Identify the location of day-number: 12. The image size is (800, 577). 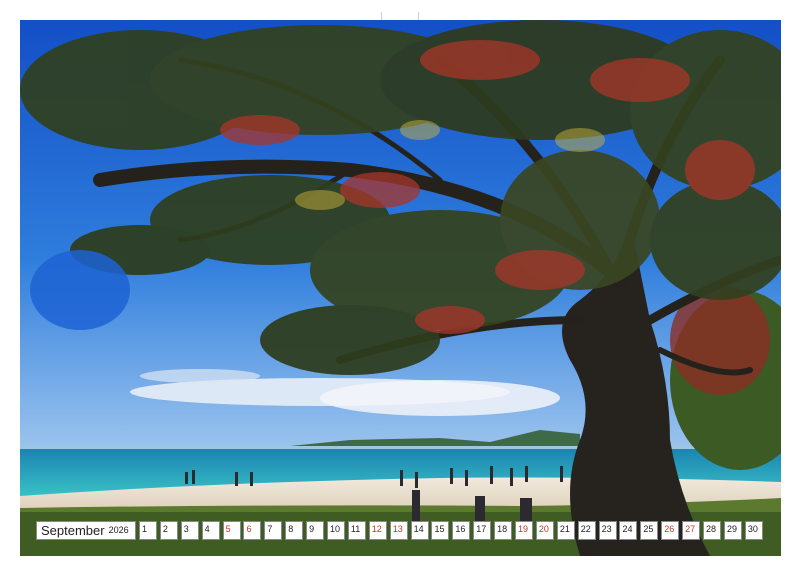
(376, 528).